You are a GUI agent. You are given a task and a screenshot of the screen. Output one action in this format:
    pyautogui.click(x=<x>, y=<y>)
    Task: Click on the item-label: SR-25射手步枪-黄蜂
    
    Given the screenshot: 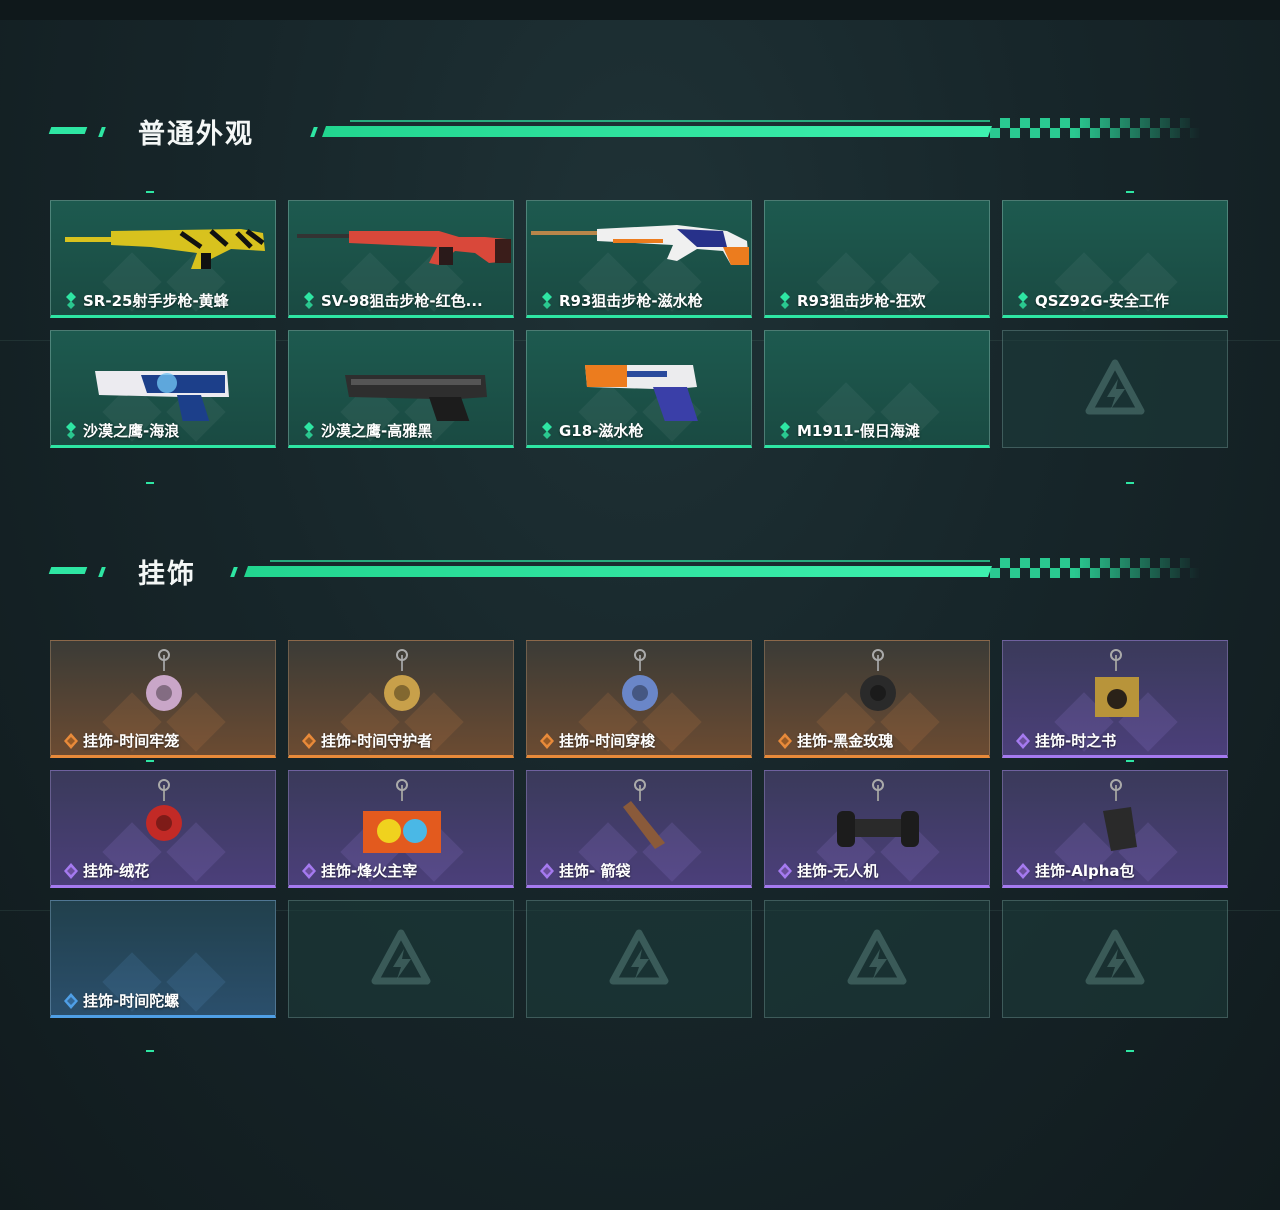 What is the action you would take?
    pyautogui.click(x=156, y=301)
    